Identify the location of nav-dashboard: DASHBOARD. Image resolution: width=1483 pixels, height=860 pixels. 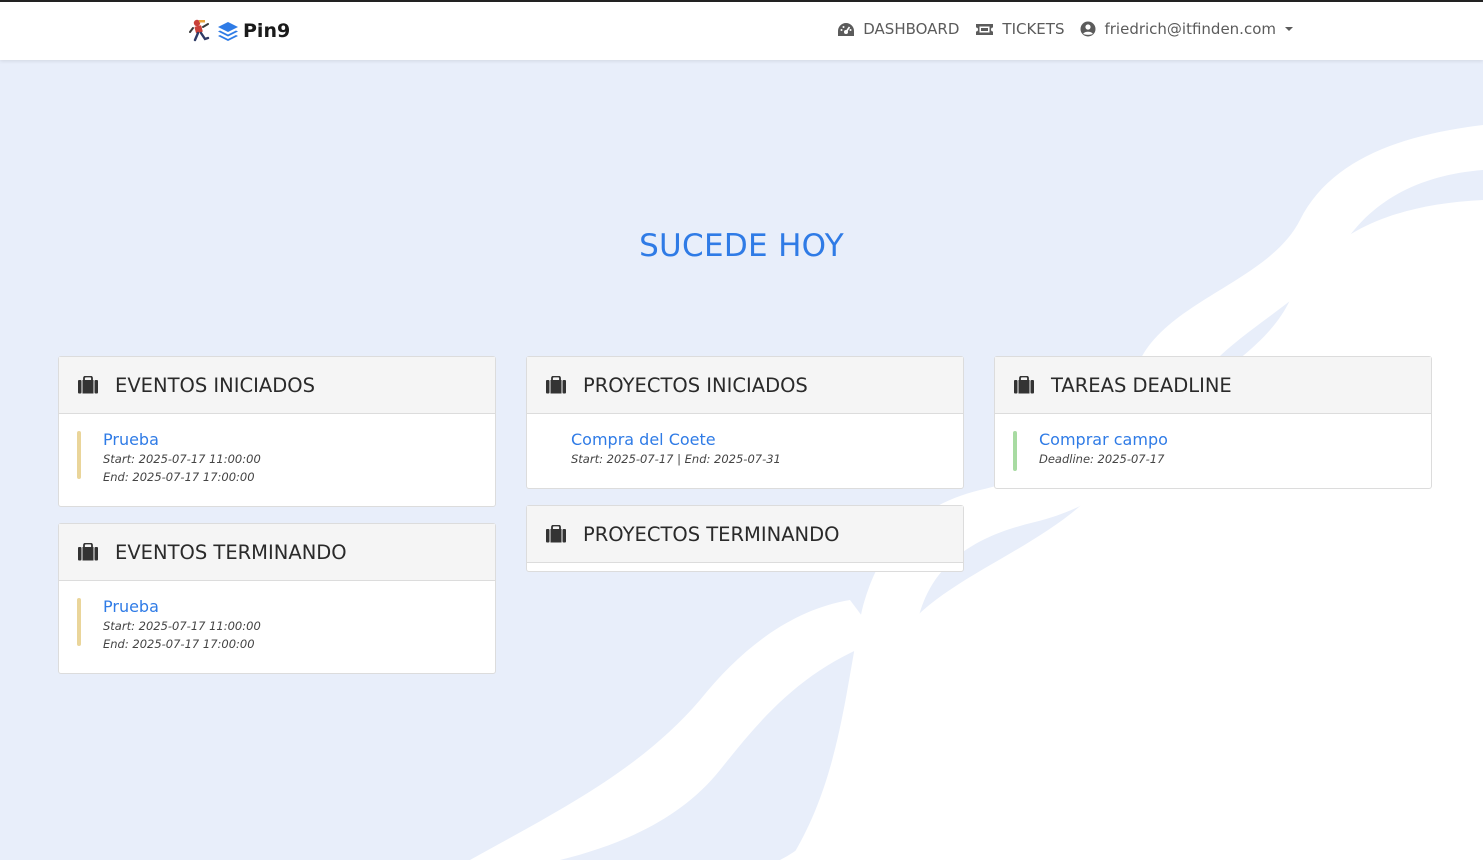
(898, 29).